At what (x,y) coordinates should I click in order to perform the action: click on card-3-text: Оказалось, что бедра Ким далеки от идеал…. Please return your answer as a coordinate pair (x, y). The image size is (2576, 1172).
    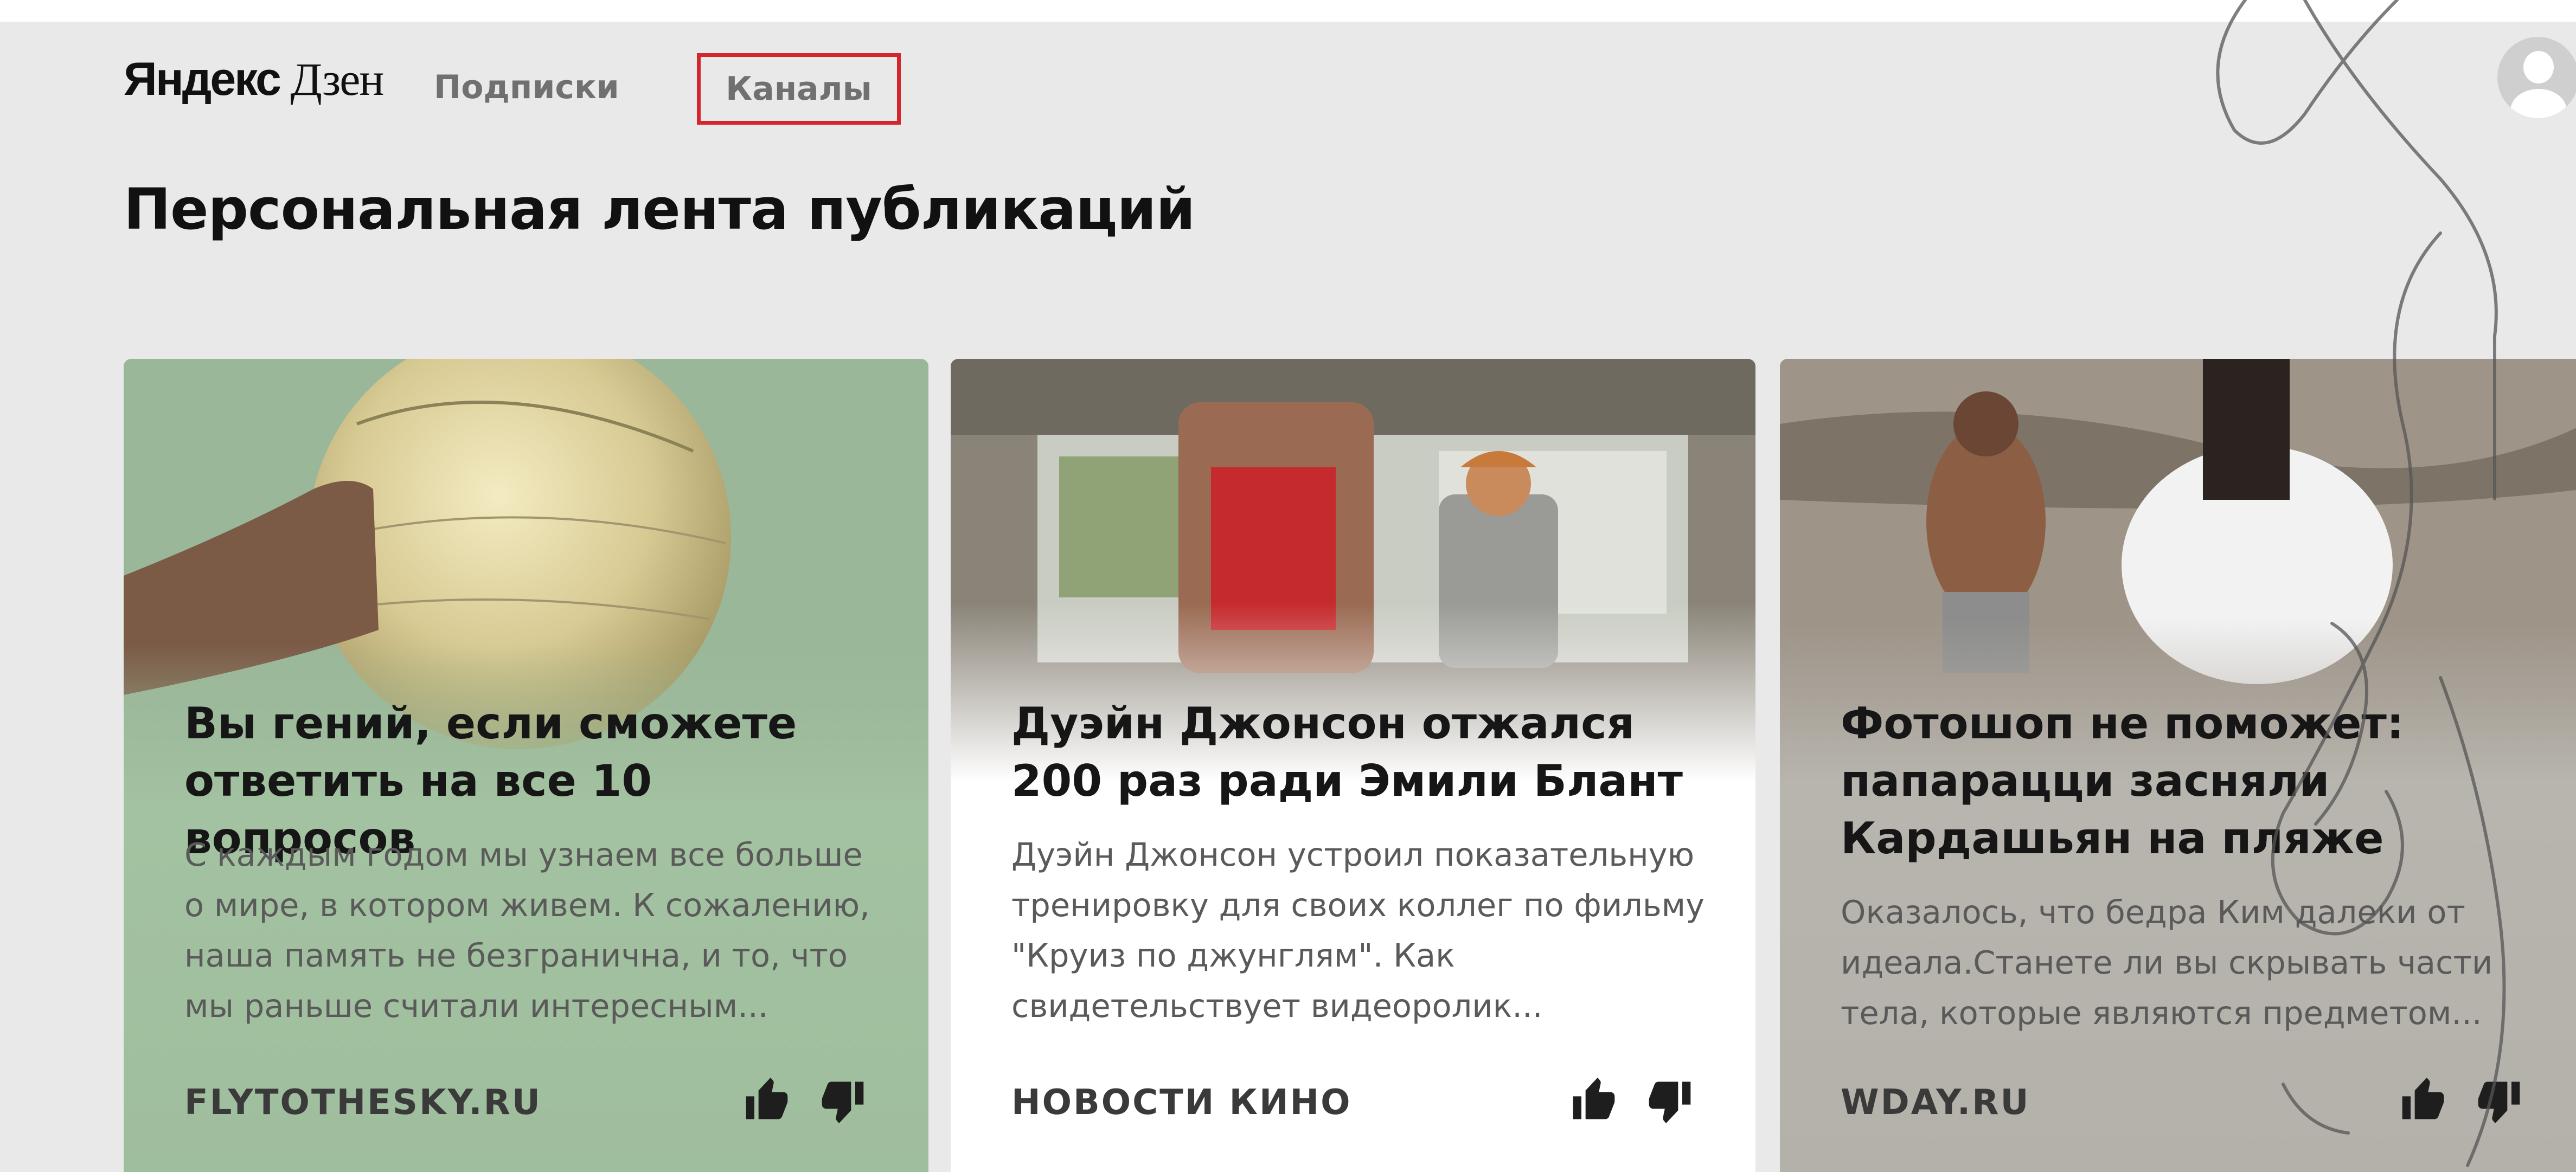
    Looking at the image, I should click on (2167, 962).